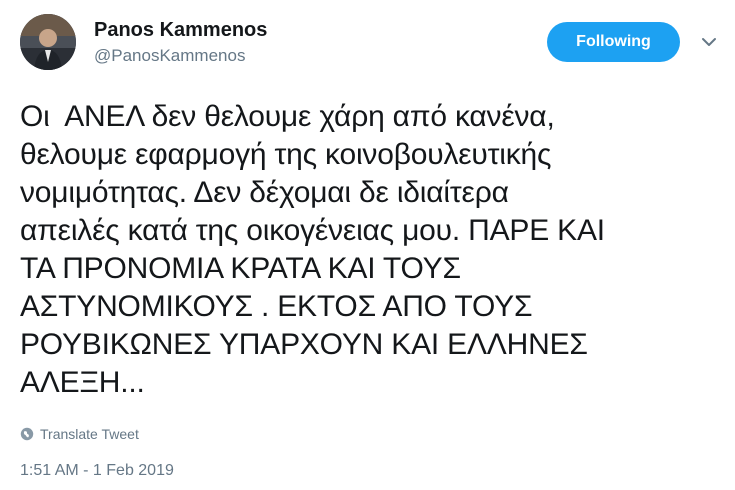  I want to click on chevron-down-icon, so click(709, 42).